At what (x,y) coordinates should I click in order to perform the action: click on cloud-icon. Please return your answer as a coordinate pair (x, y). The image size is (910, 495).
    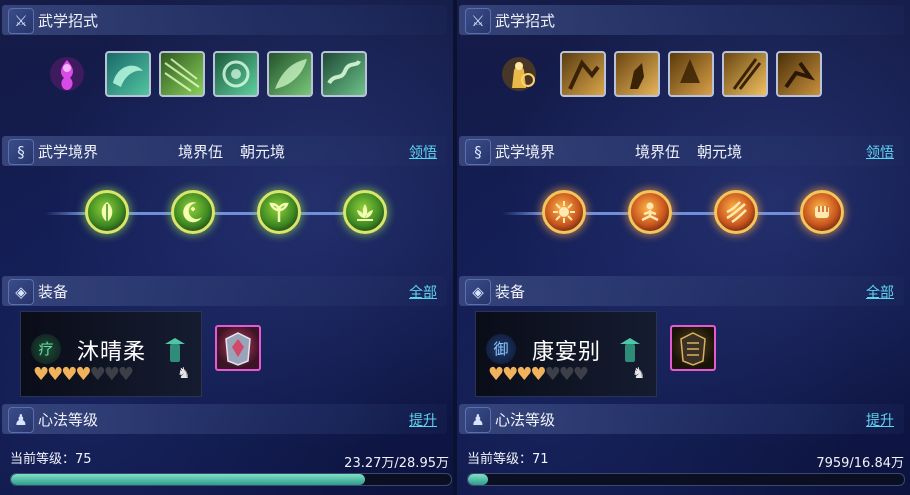
    Looking at the image, I should click on (128, 76).